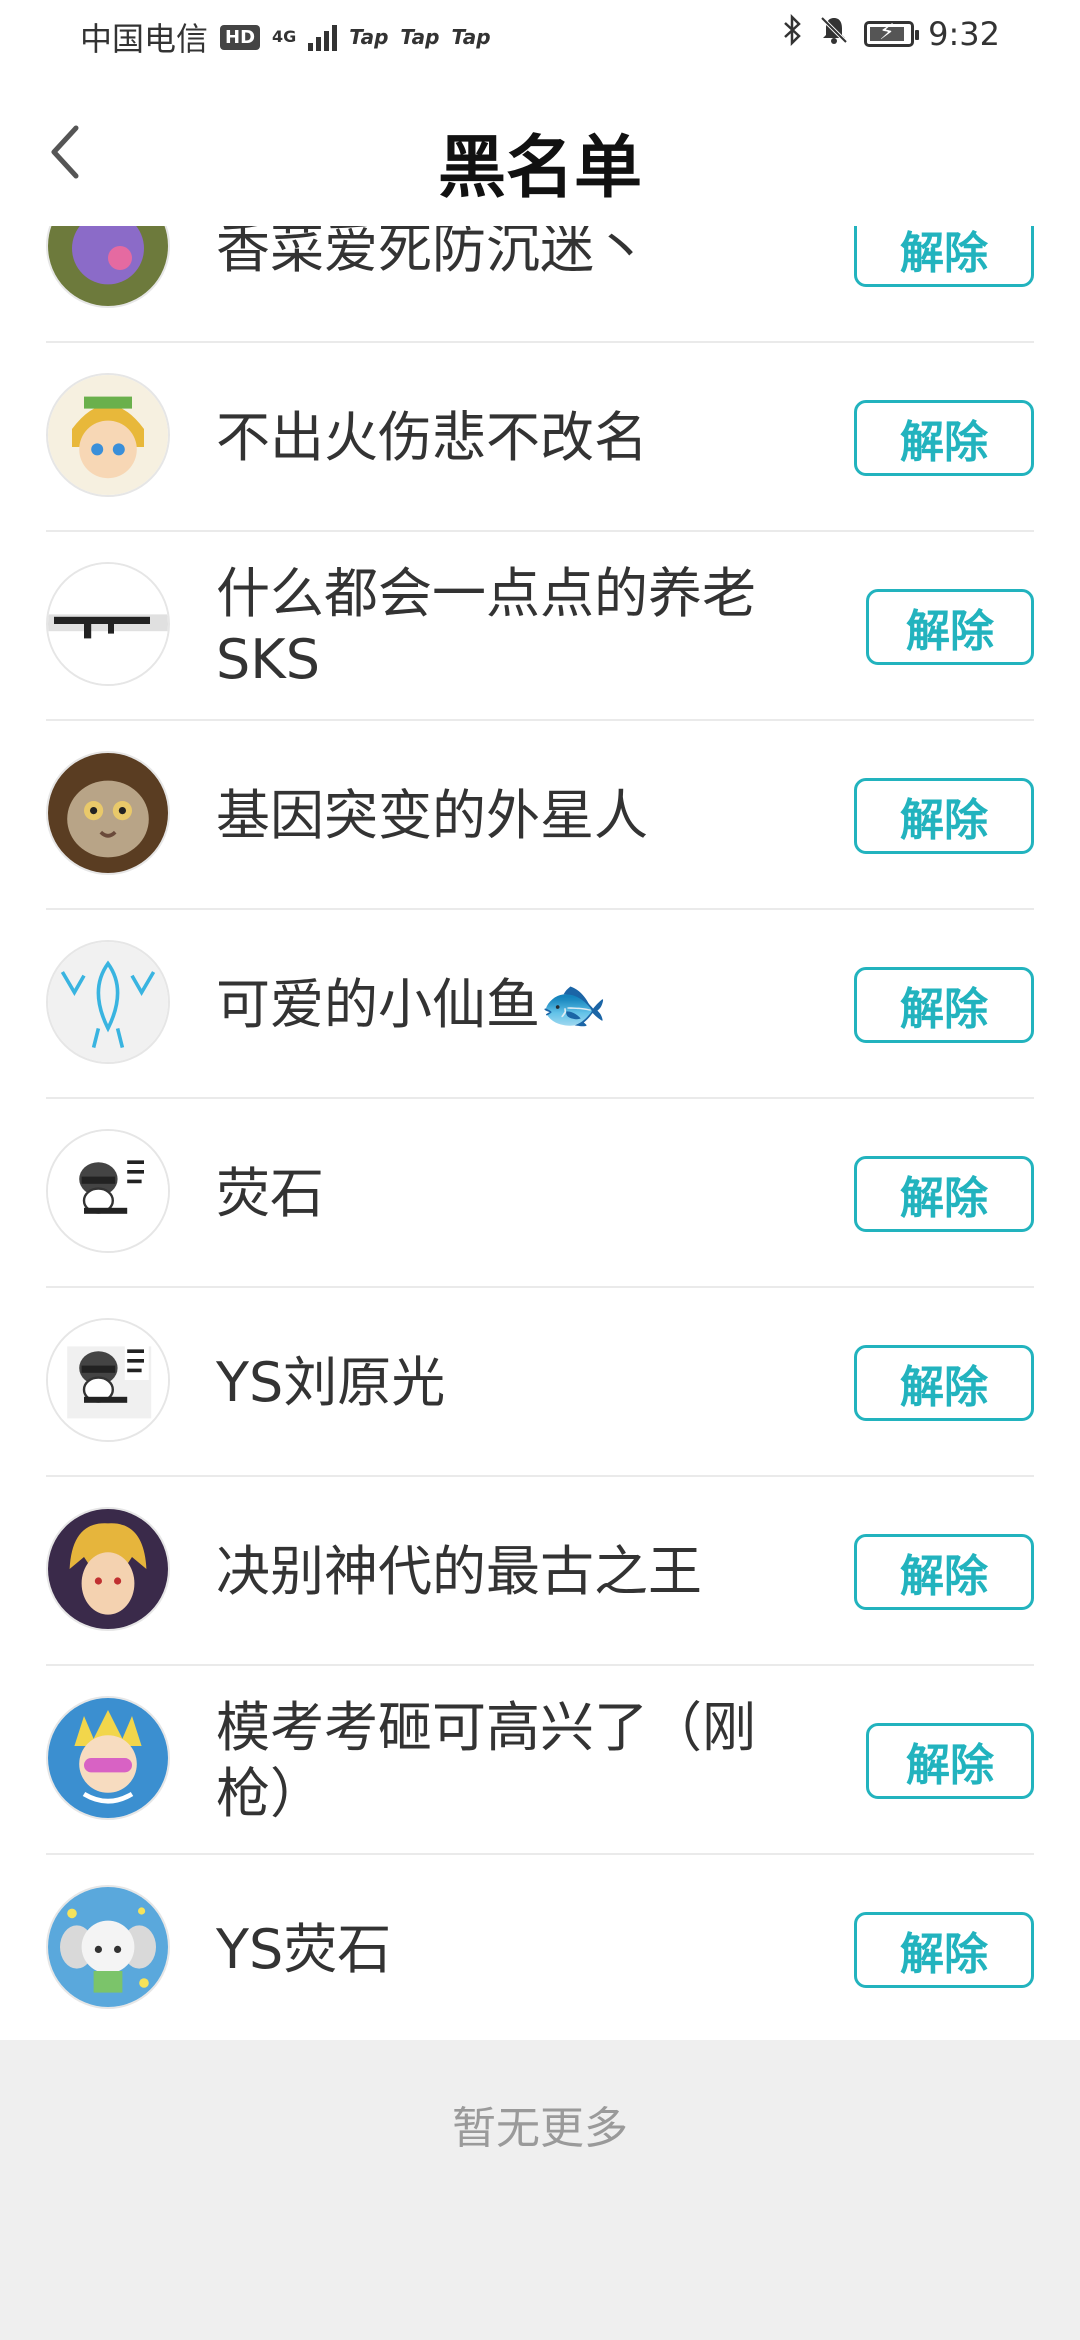 The width and height of the screenshot is (1080, 2340). What do you see at coordinates (964, 34) in the screenshot?
I see `clock: 9:32` at bounding box center [964, 34].